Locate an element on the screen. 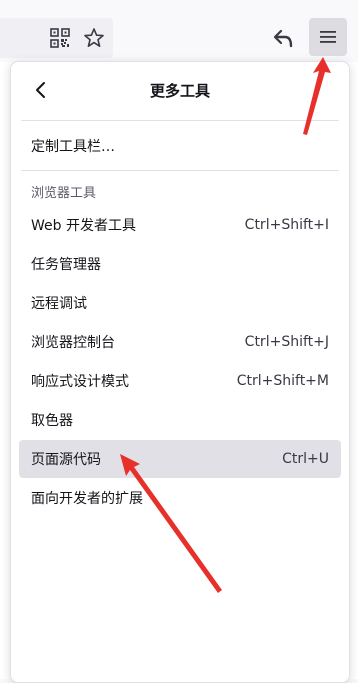 This screenshot has width=358, height=683. menu-item-task-manager: 任务管理器 is located at coordinates (180, 264).